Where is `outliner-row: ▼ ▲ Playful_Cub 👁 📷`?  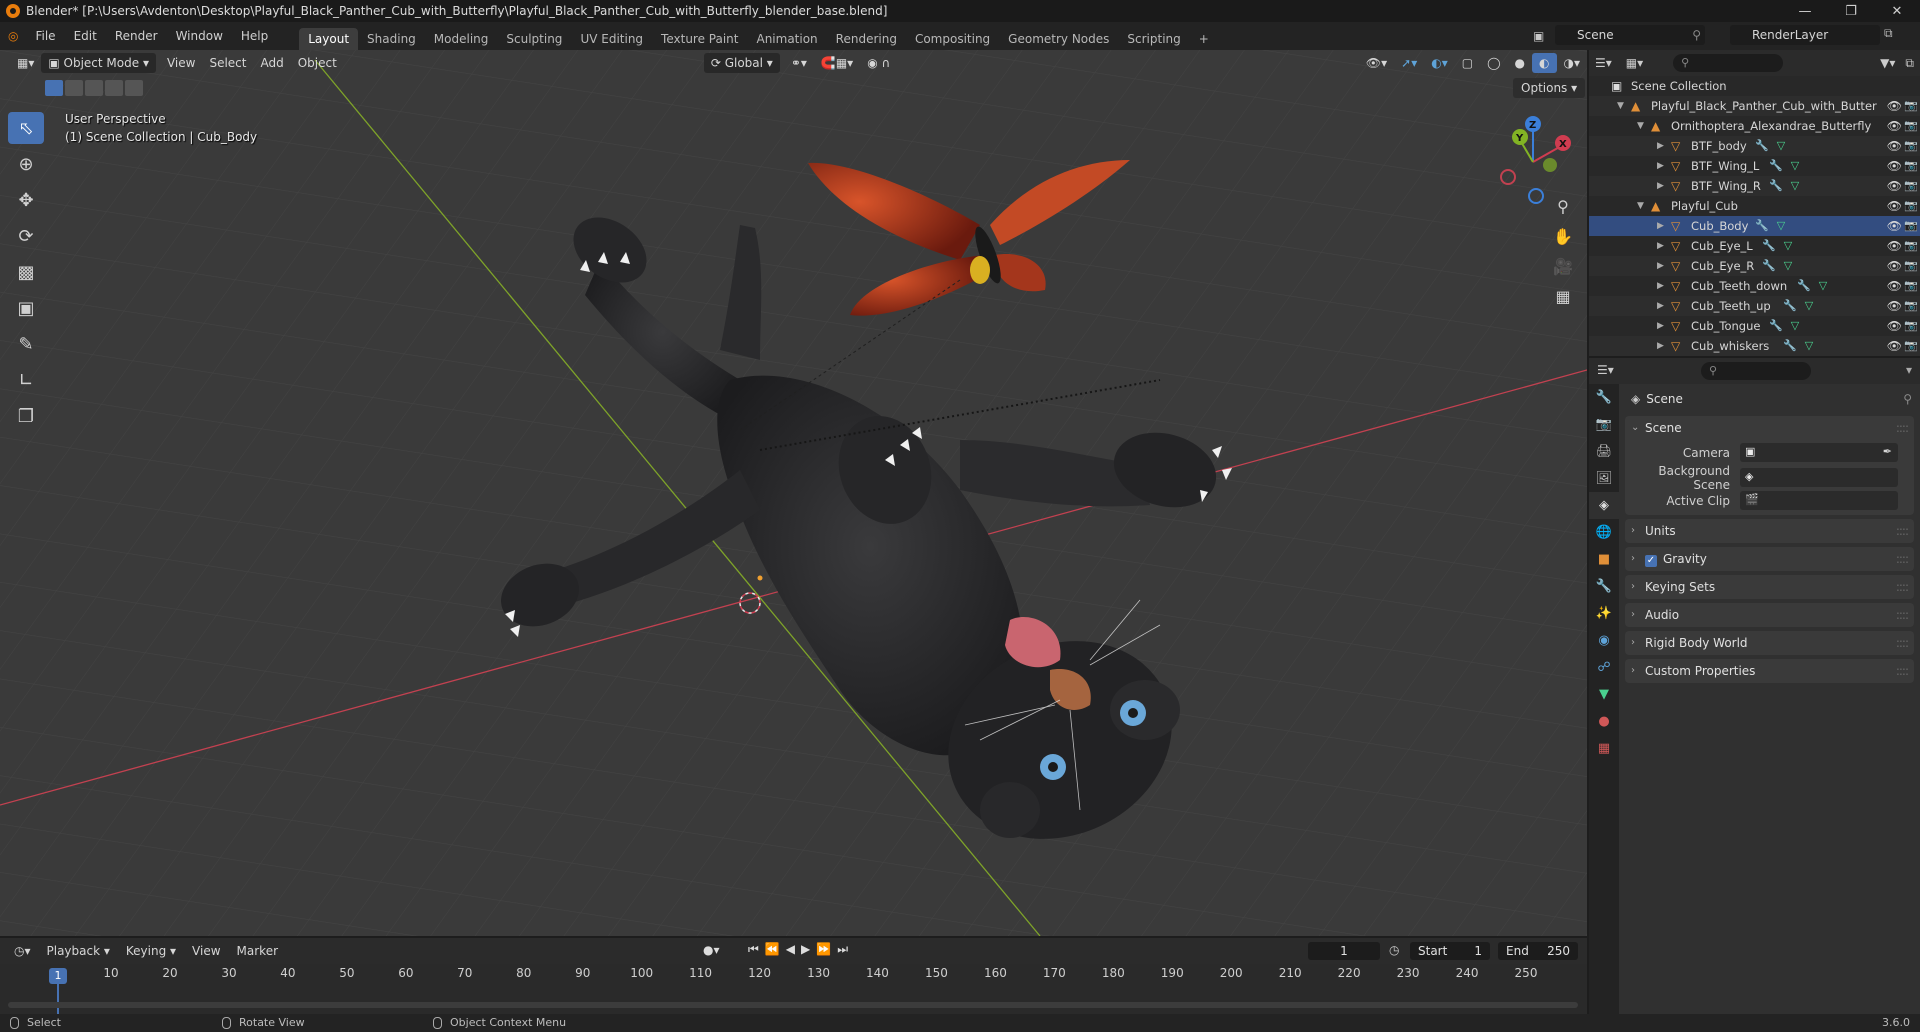
outliner-row: ▼ ▲ Playful_Cub 👁 📷 is located at coordinates (1754, 206).